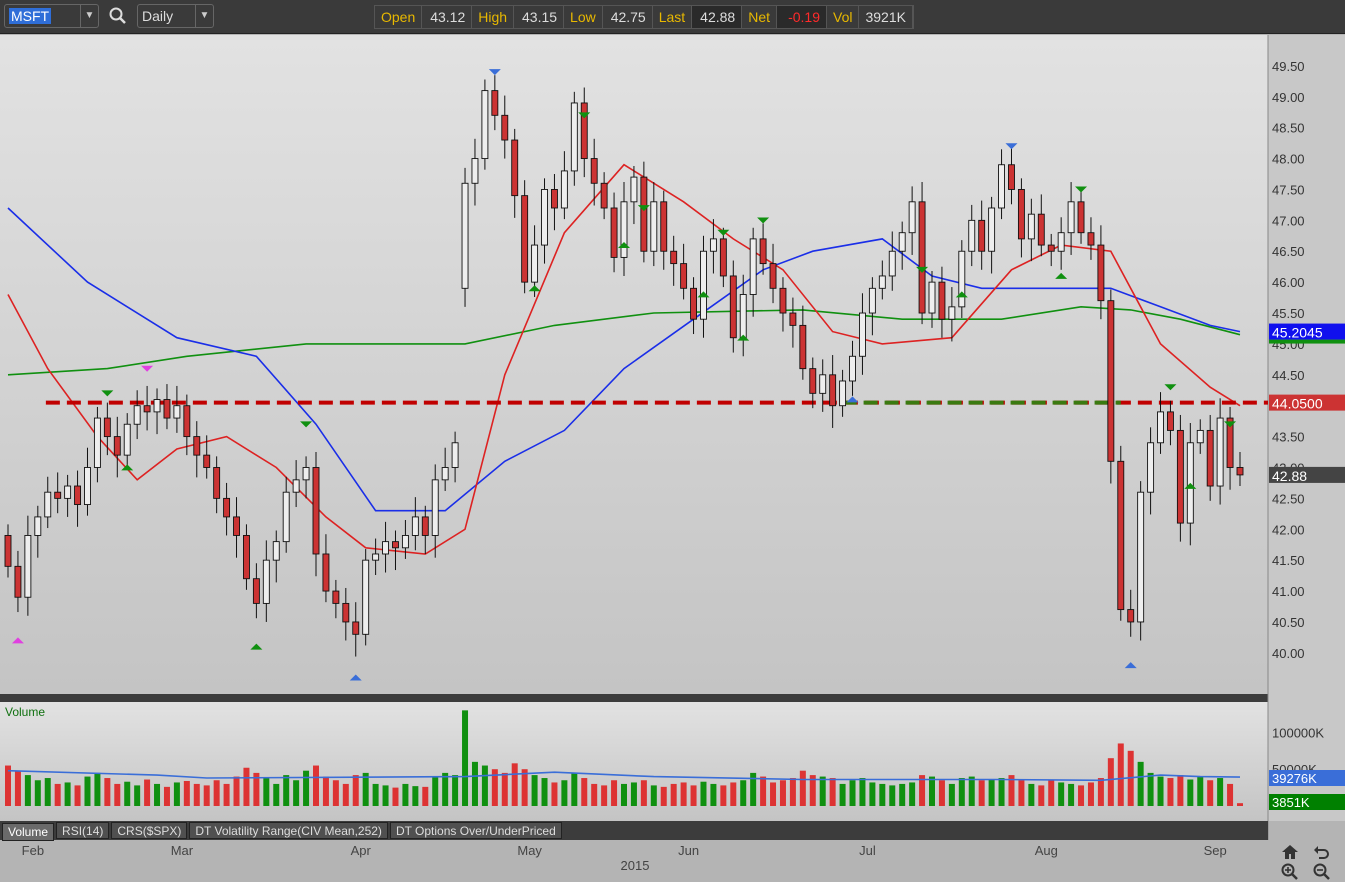 The width and height of the screenshot is (1345, 882). Describe the element at coordinates (1288, 498) in the screenshot. I see `price-tick-label: 42.50` at that location.